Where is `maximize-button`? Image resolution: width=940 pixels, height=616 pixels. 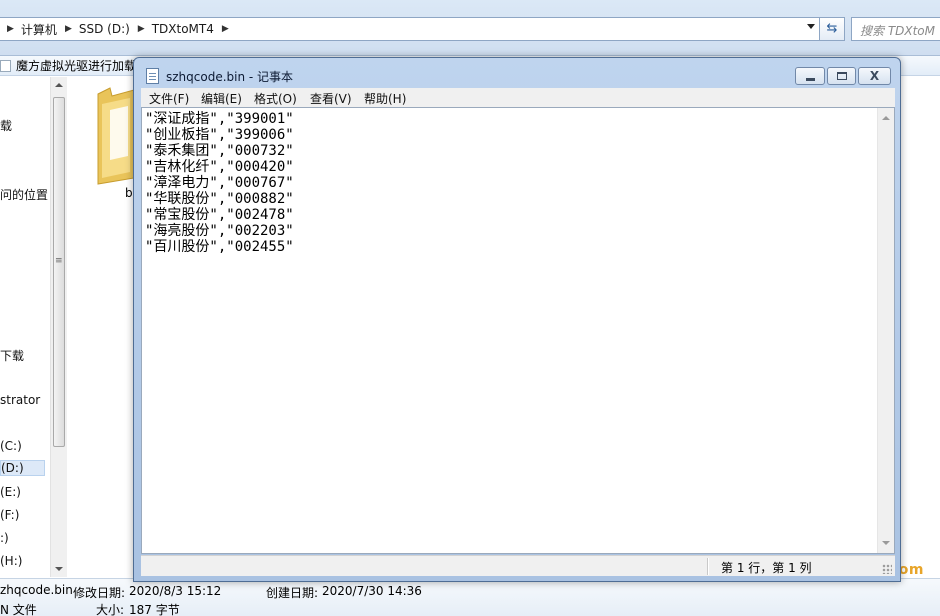 maximize-button is located at coordinates (841, 76).